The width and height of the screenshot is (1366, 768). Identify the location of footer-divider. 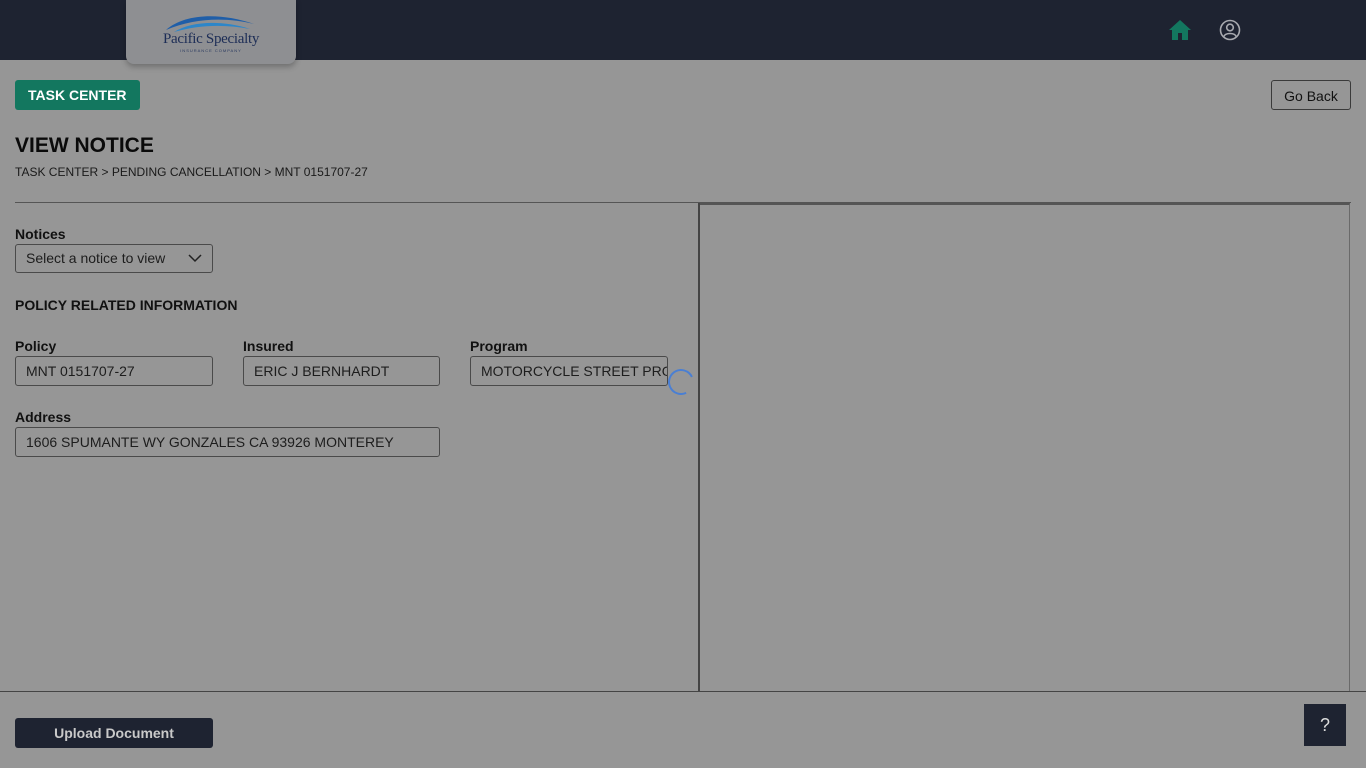
(683, 691).